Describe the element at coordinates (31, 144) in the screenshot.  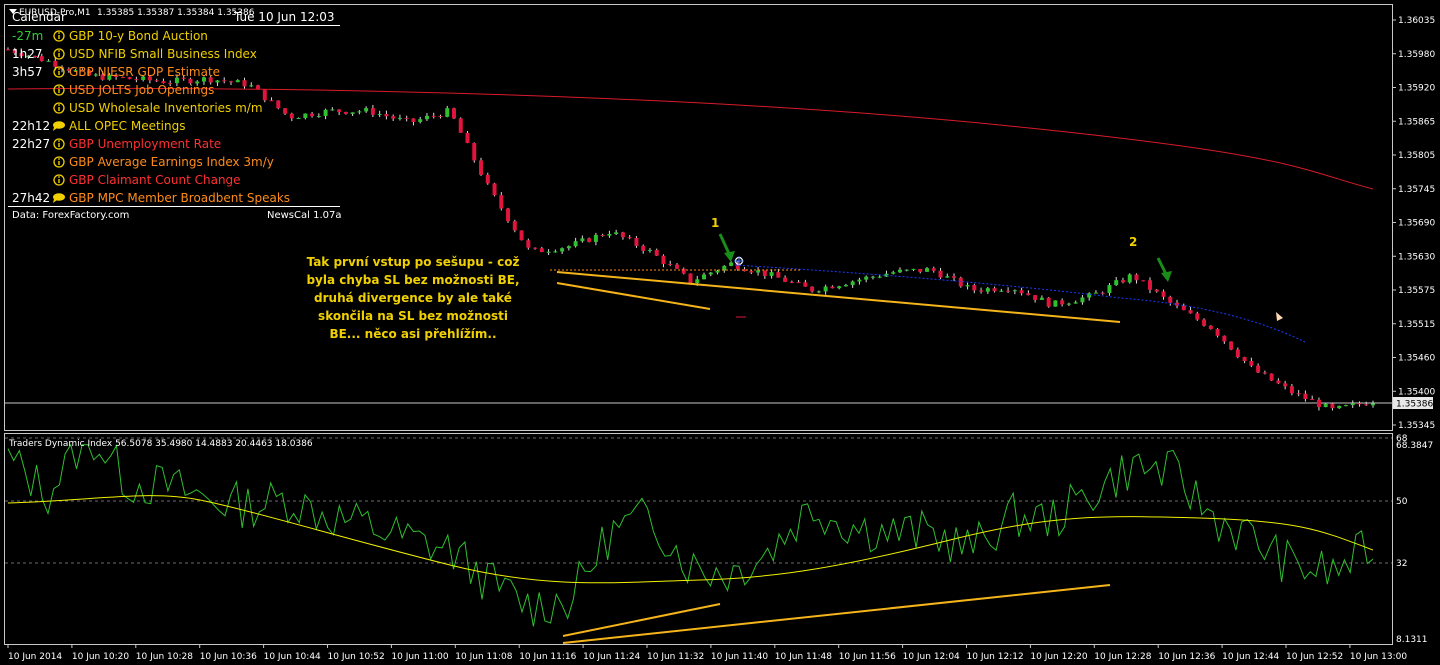
I see `event-time: 22h27` at that location.